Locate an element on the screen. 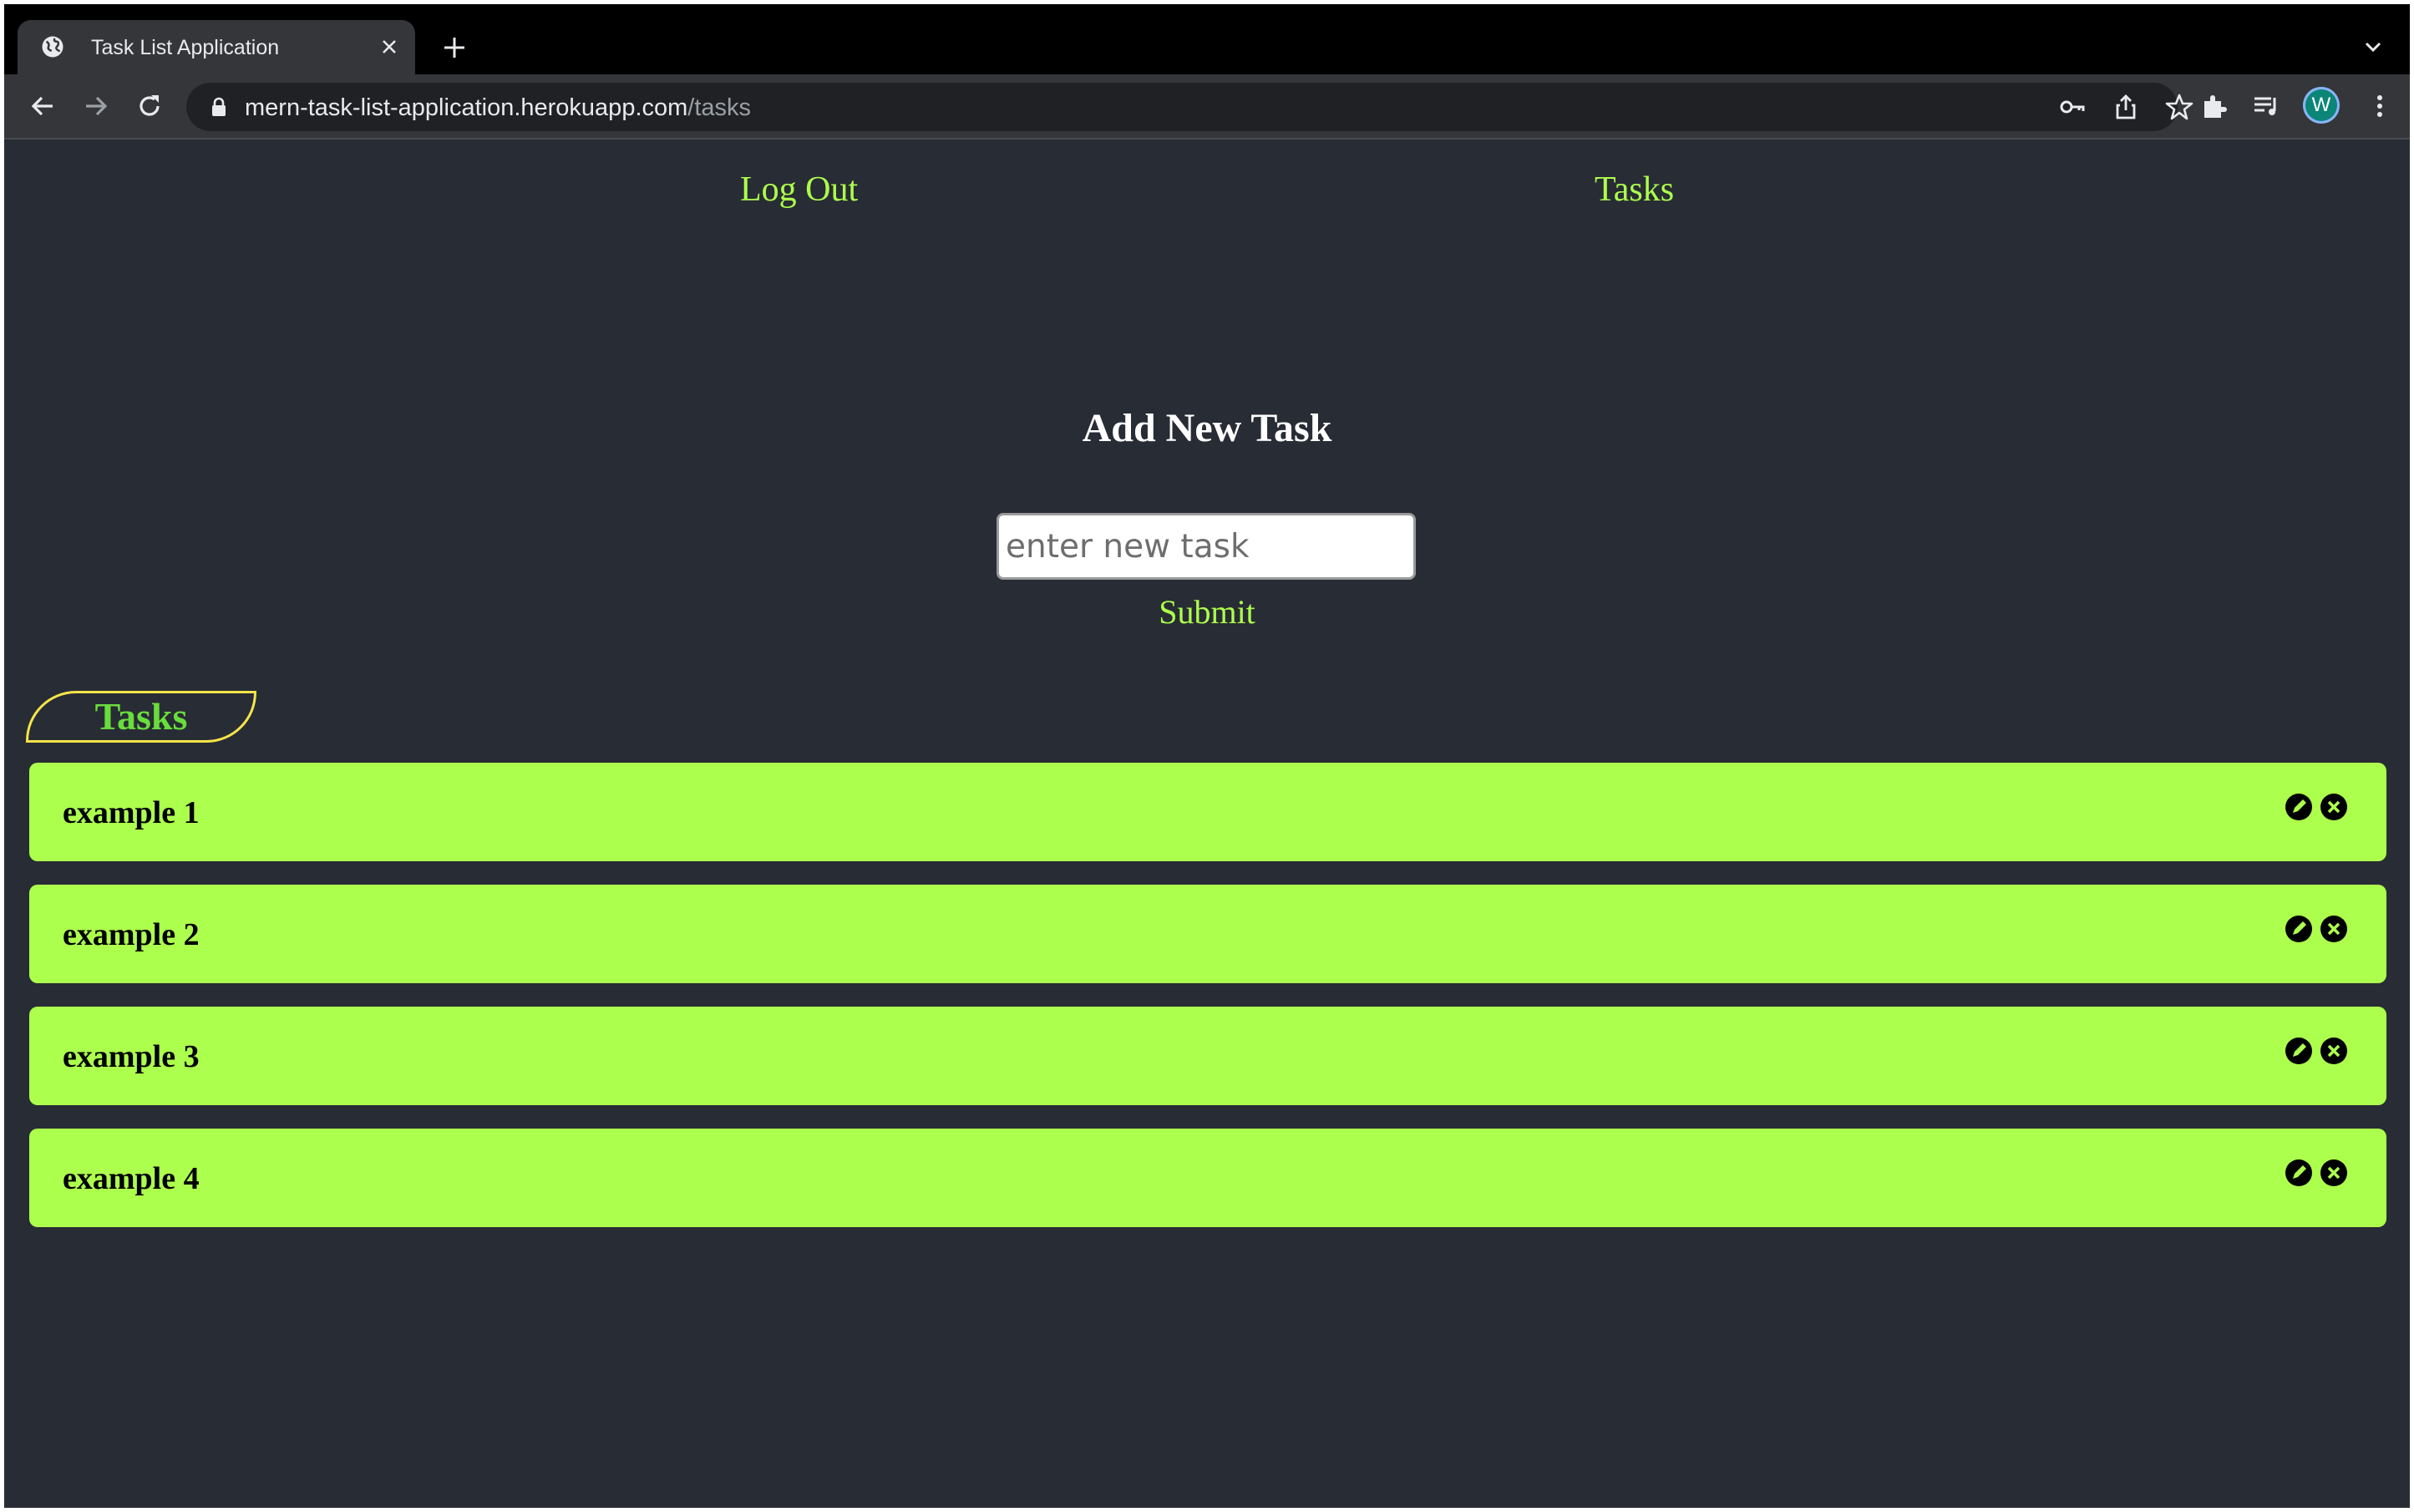 The width and height of the screenshot is (2414, 1512). media-queue-icon is located at coordinates (2266, 106).